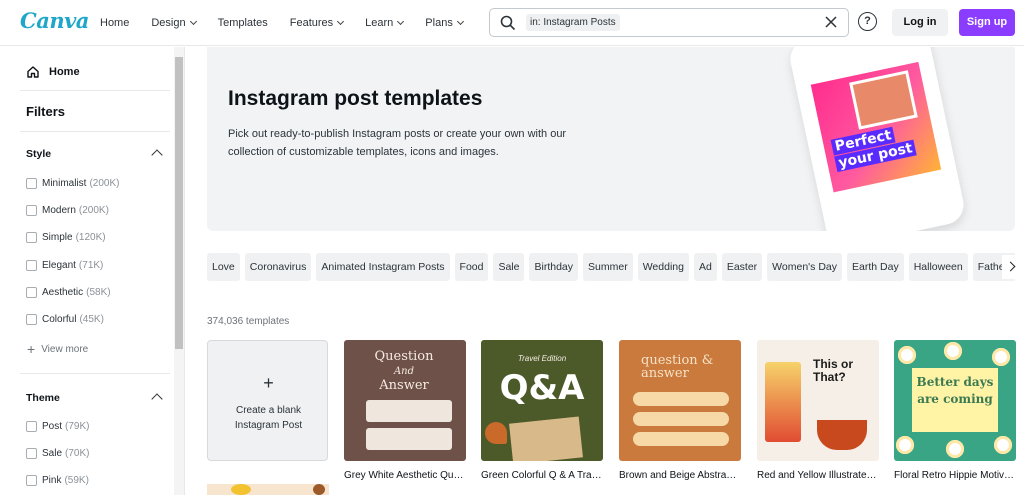  What do you see at coordinates (66, 237) in the screenshot?
I see `style-option-simple: Simple (120K)` at bounding box center [66, 237].